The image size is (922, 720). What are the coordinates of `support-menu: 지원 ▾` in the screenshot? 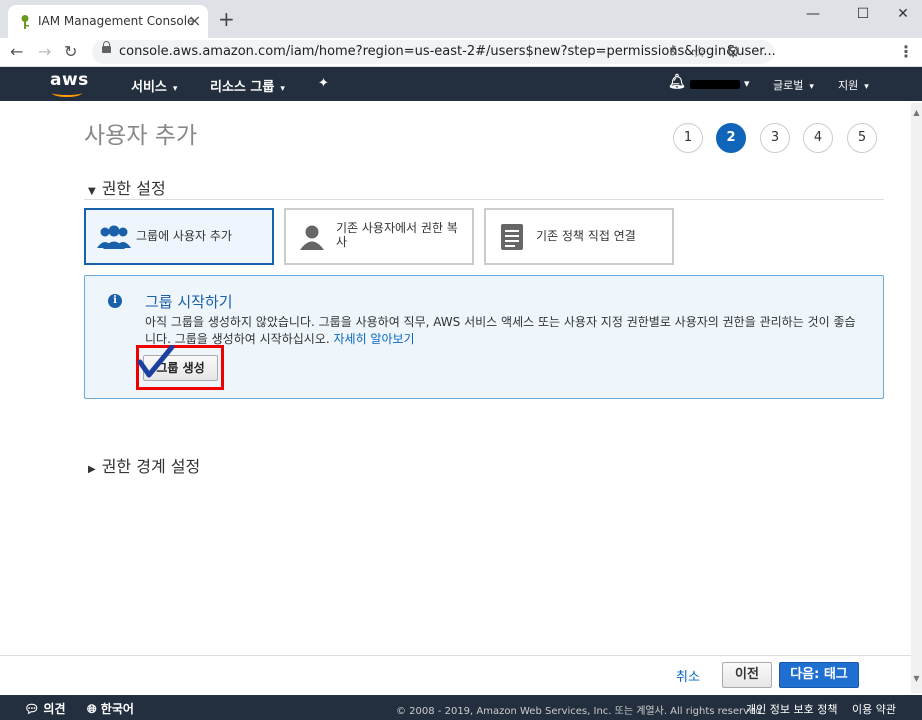 It's located at (853, 85).